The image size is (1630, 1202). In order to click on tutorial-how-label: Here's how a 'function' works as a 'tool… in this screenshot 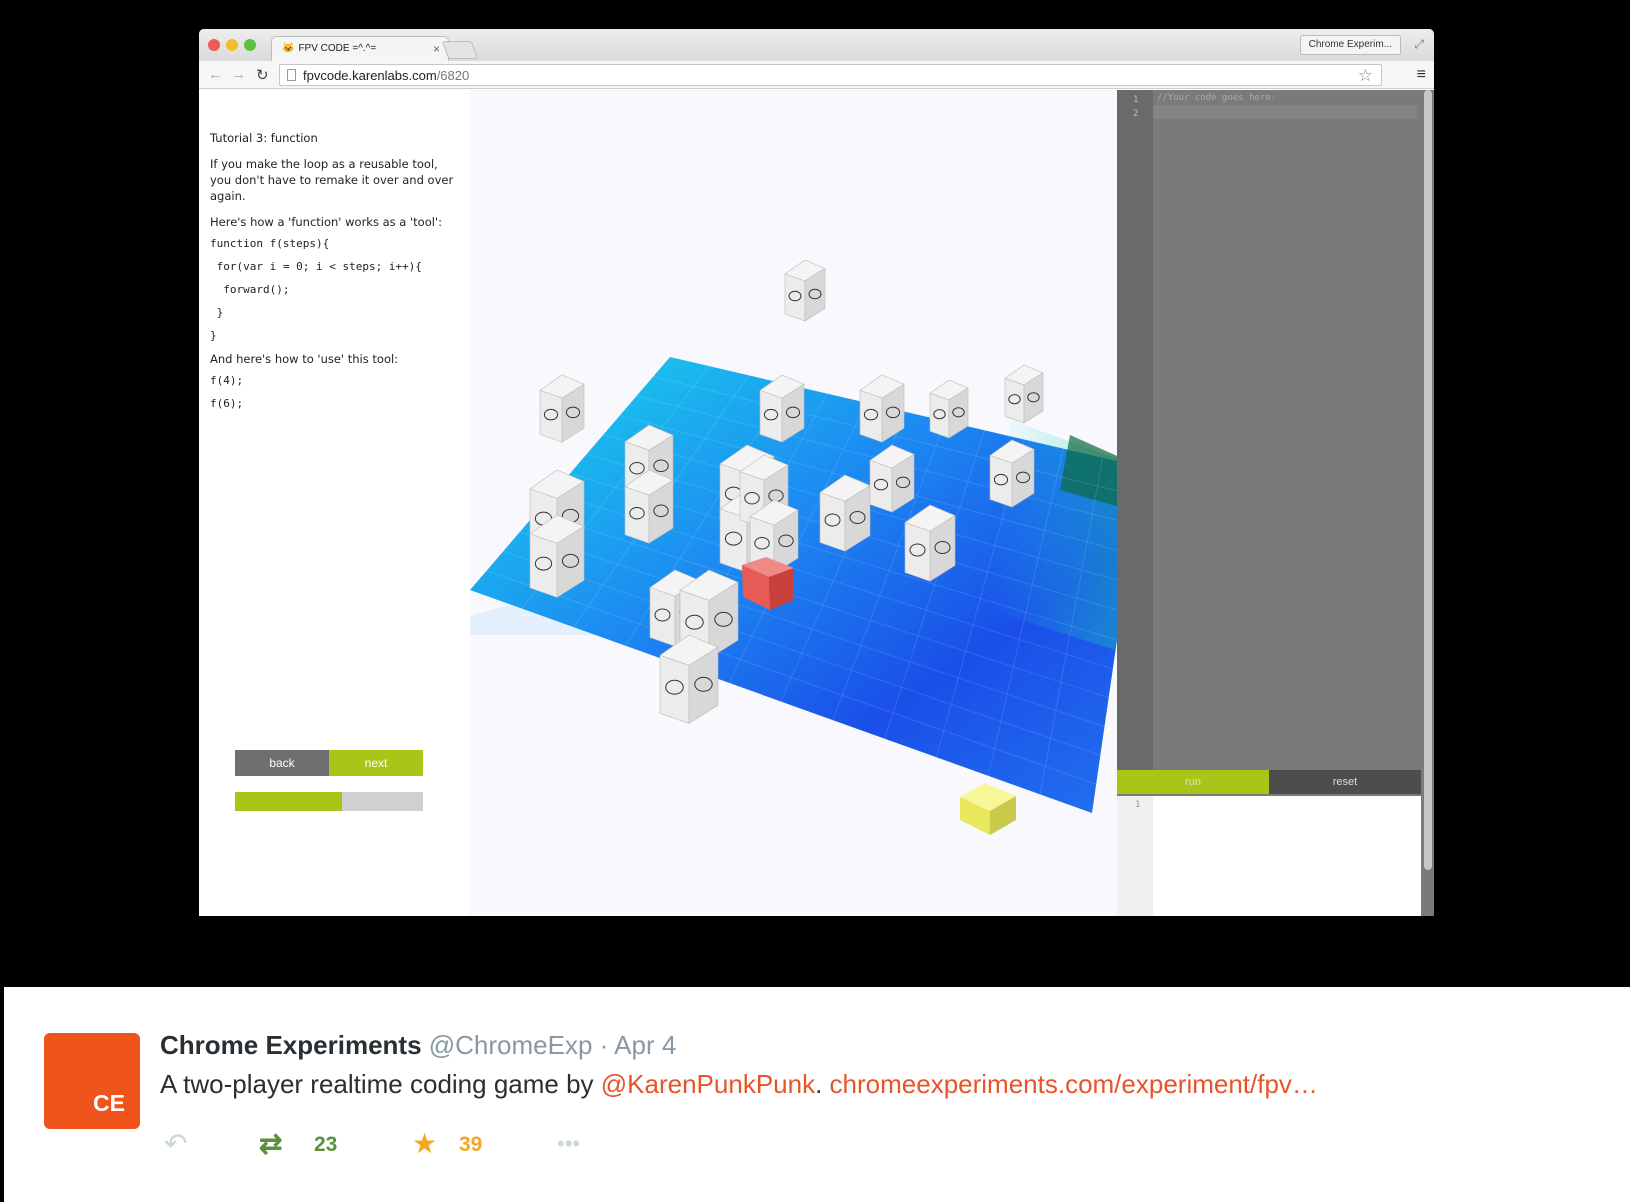, I will do `click(326, 222)`.